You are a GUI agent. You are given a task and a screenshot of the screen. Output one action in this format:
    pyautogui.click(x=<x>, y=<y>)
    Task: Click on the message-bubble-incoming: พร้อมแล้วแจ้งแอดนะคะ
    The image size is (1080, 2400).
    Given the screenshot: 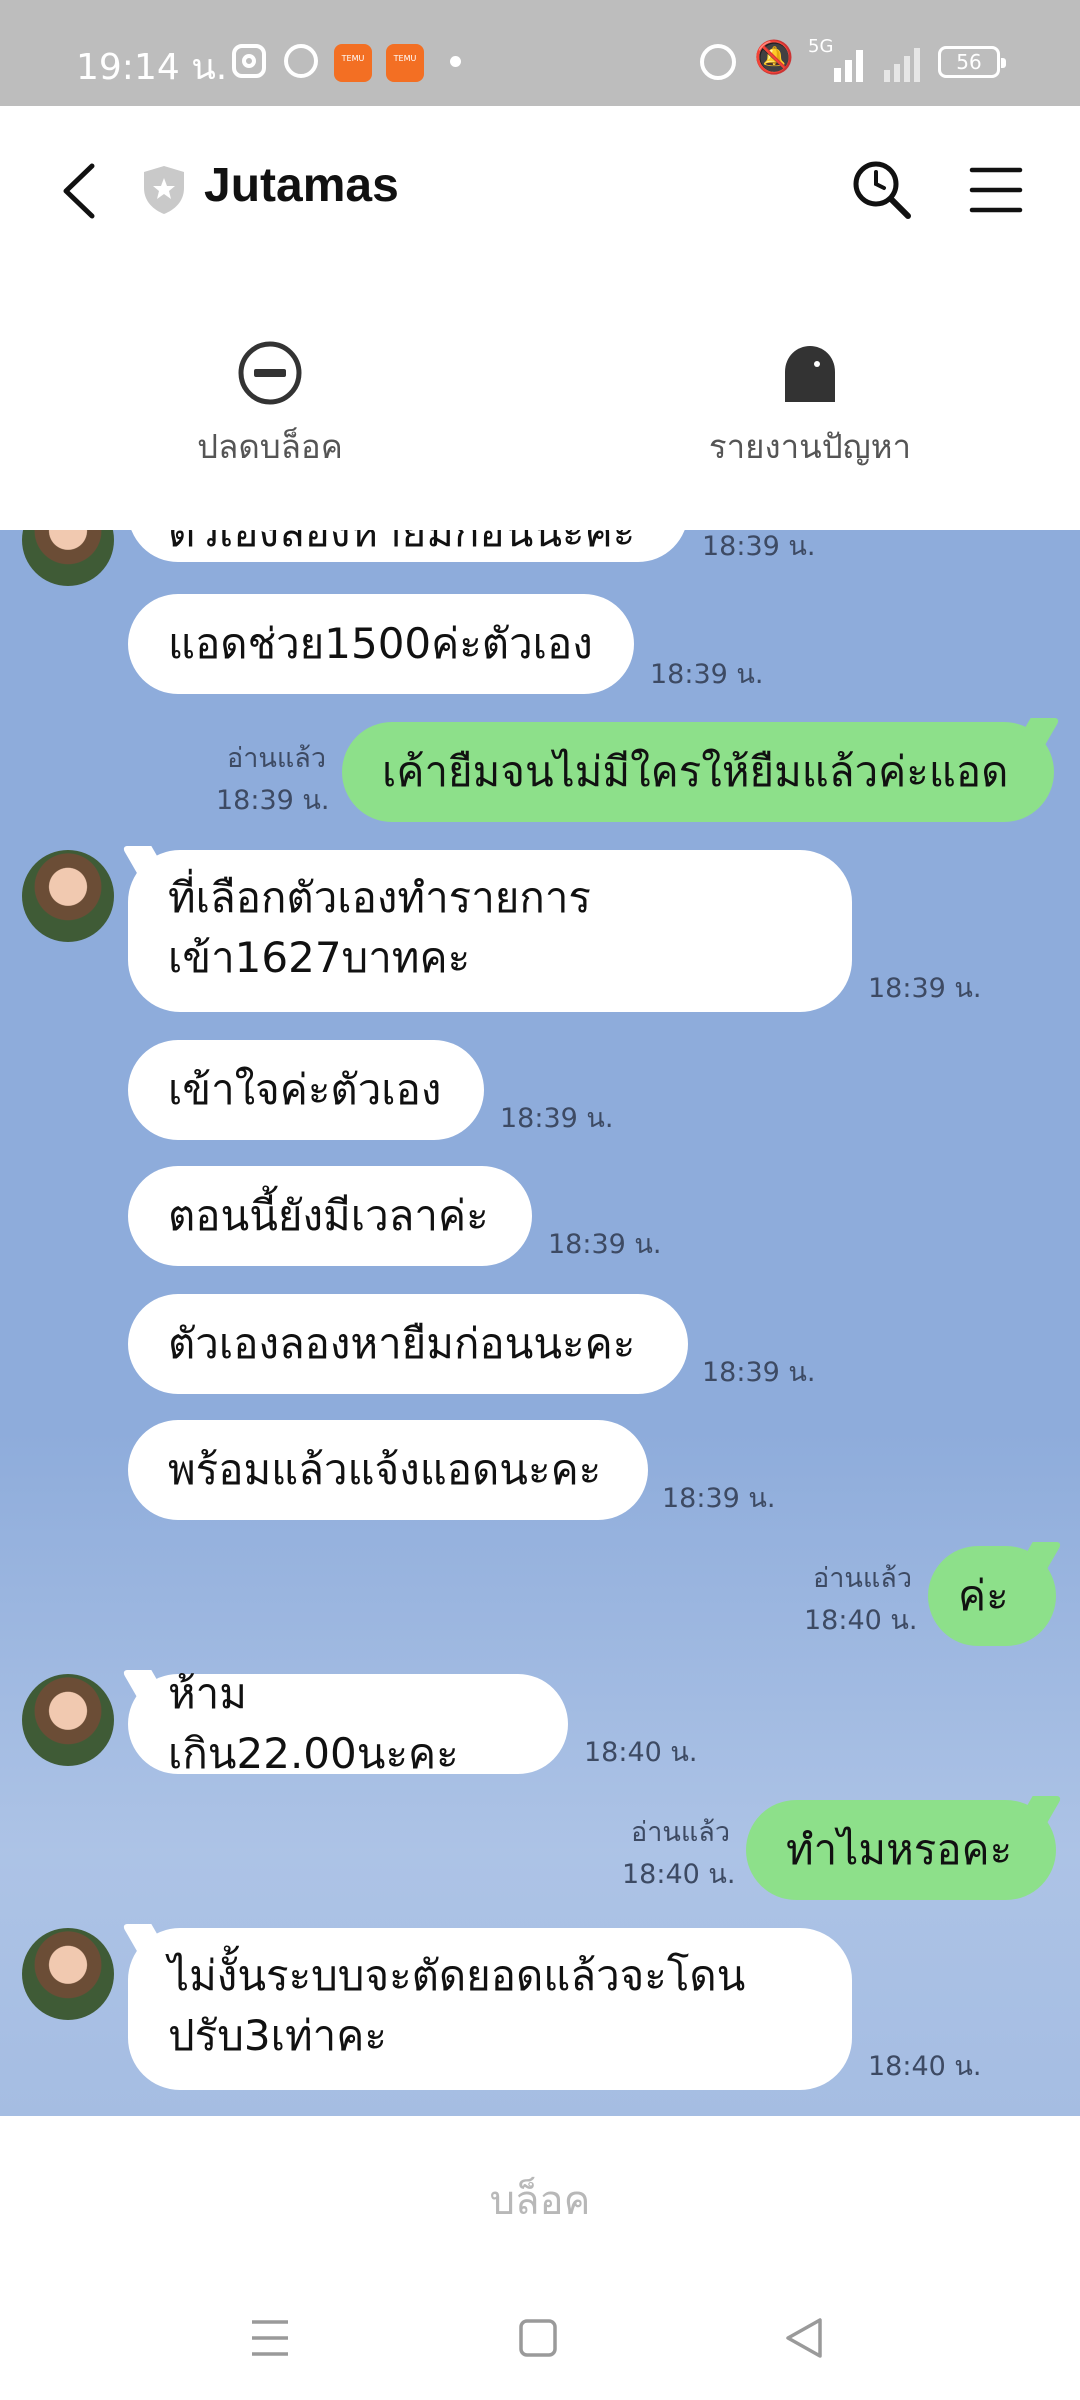 What is the action you would take?
    pyautogui.click(x=388, y=1470)
    